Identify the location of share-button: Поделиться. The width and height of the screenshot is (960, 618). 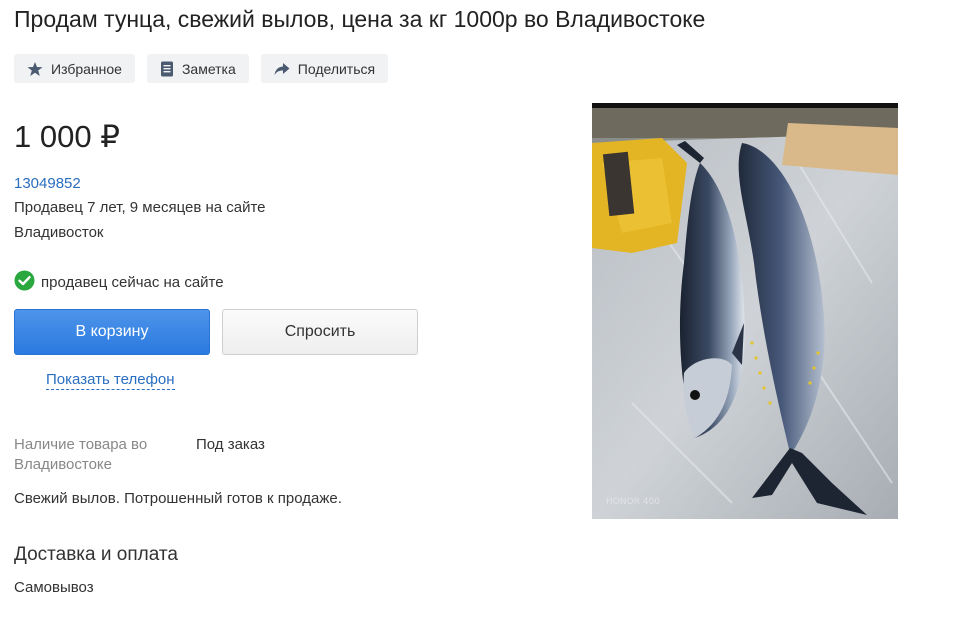
(324, 68).